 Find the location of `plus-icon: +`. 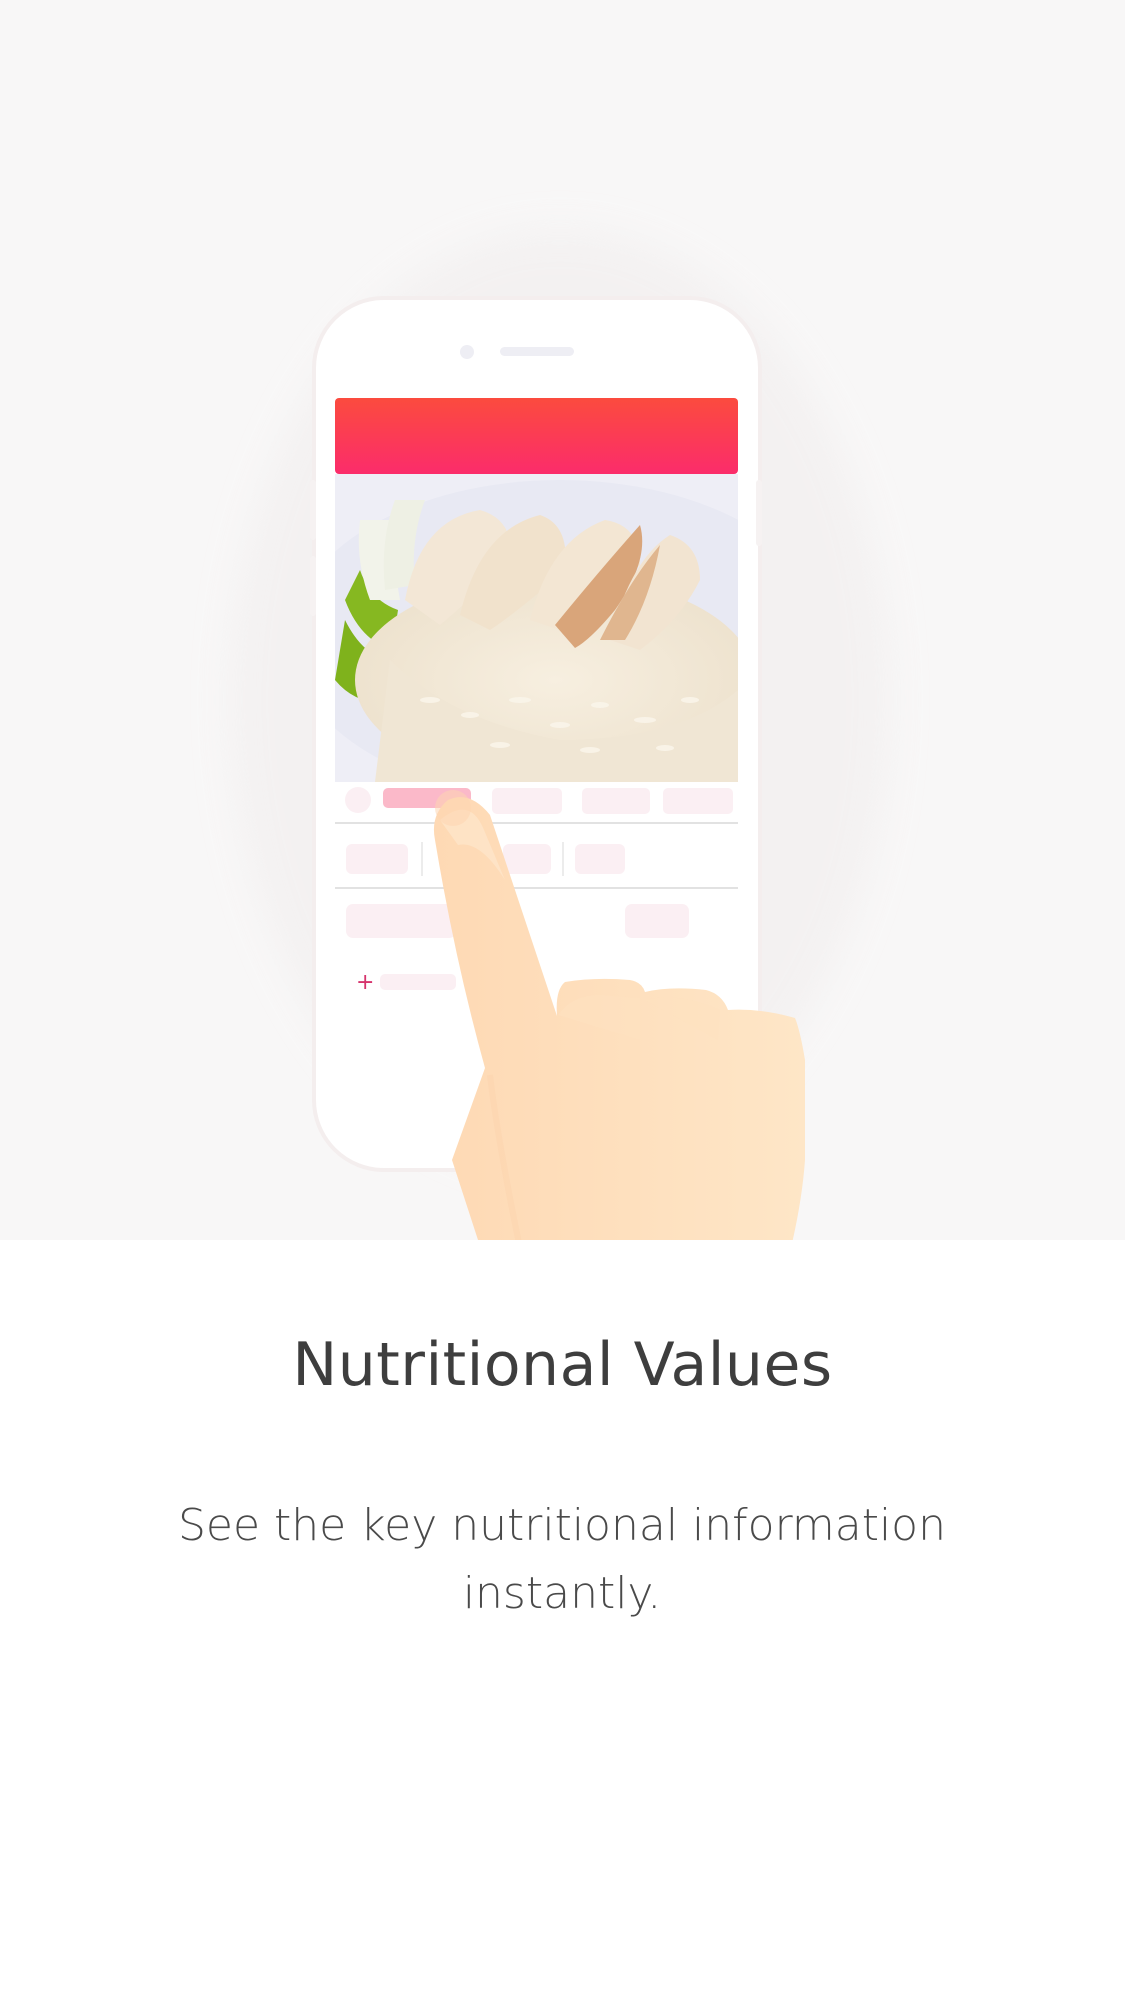

plus-icon: + is located at coordinates (365, 982).